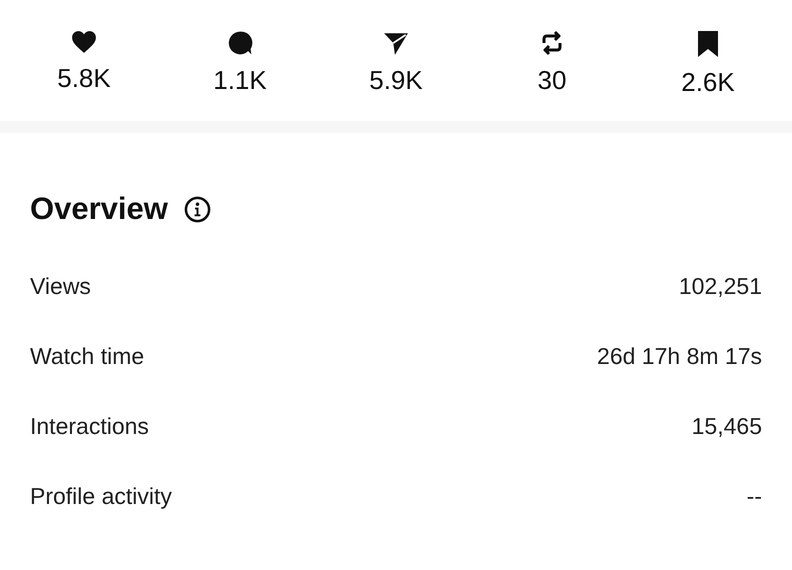  I want to click on stat-count: 1.1K, so click(240, 80).